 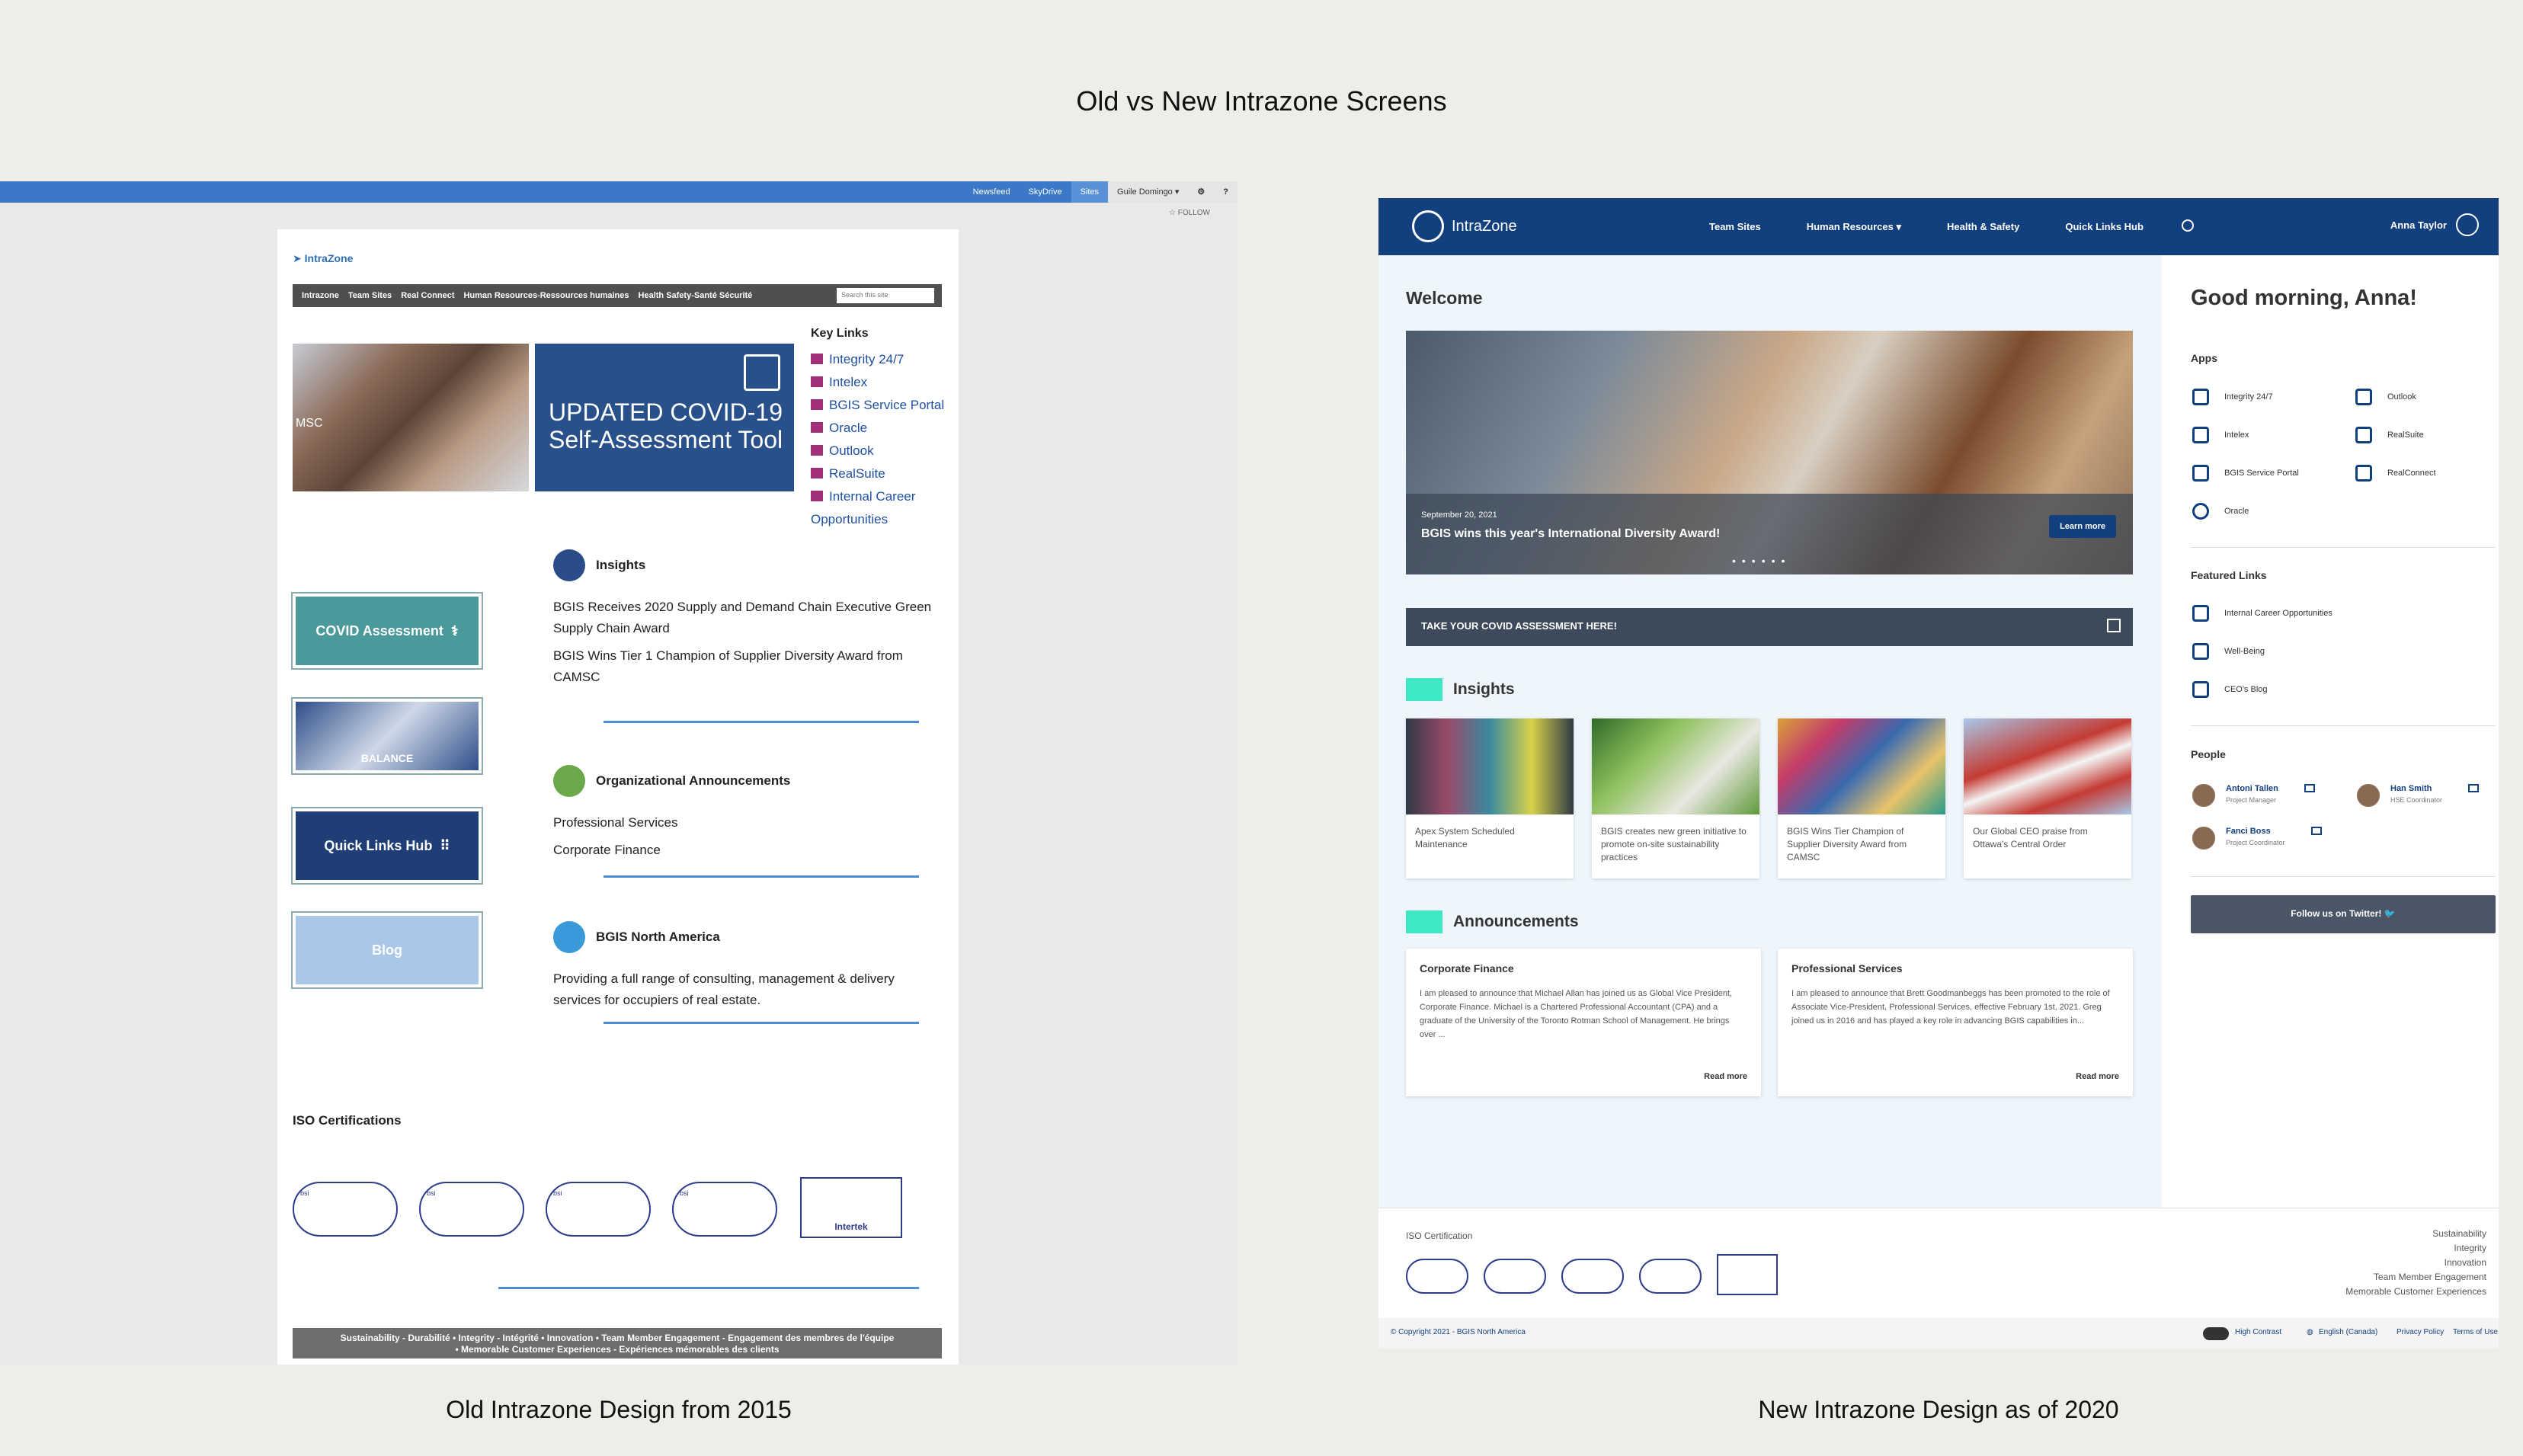 I want to click on user-menu: Guile Domingo ▾, so click(x=1148, y=192).